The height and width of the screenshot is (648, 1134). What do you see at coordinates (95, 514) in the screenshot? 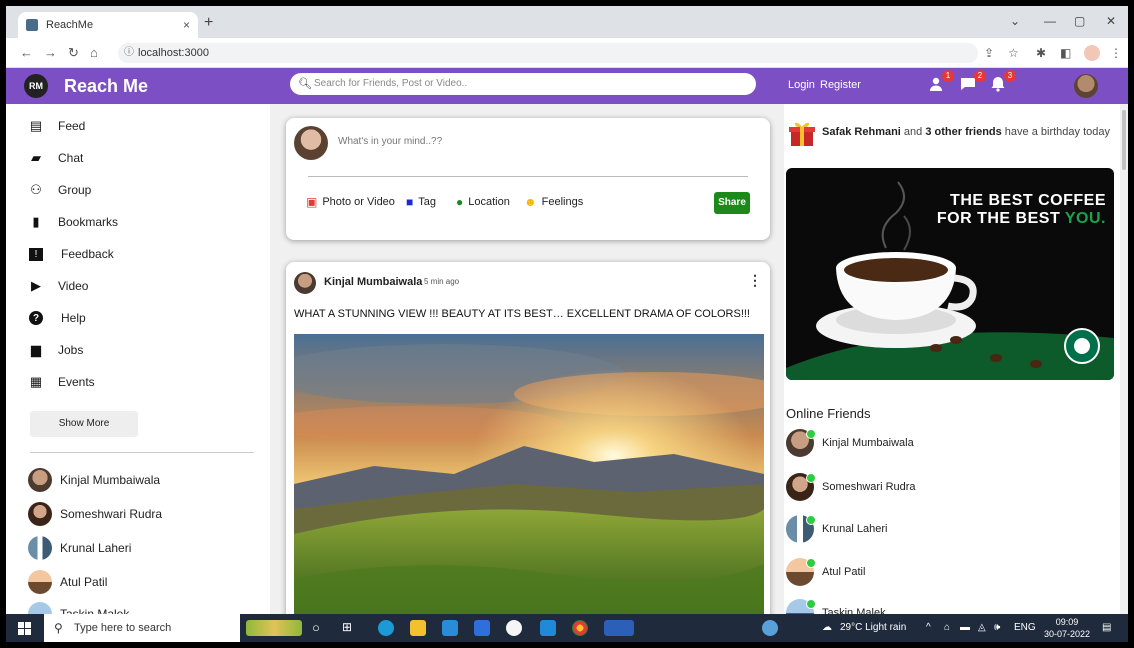
I see `friend-item: Someshwari Rudra` at bounding box center [95, 514].